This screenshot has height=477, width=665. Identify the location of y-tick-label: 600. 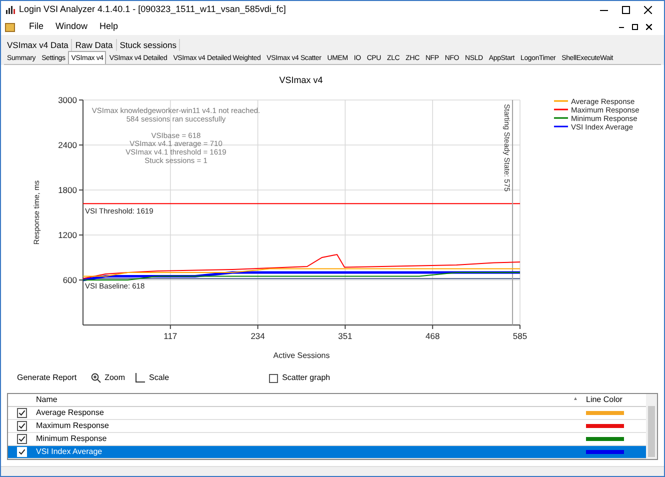
(69, 280).